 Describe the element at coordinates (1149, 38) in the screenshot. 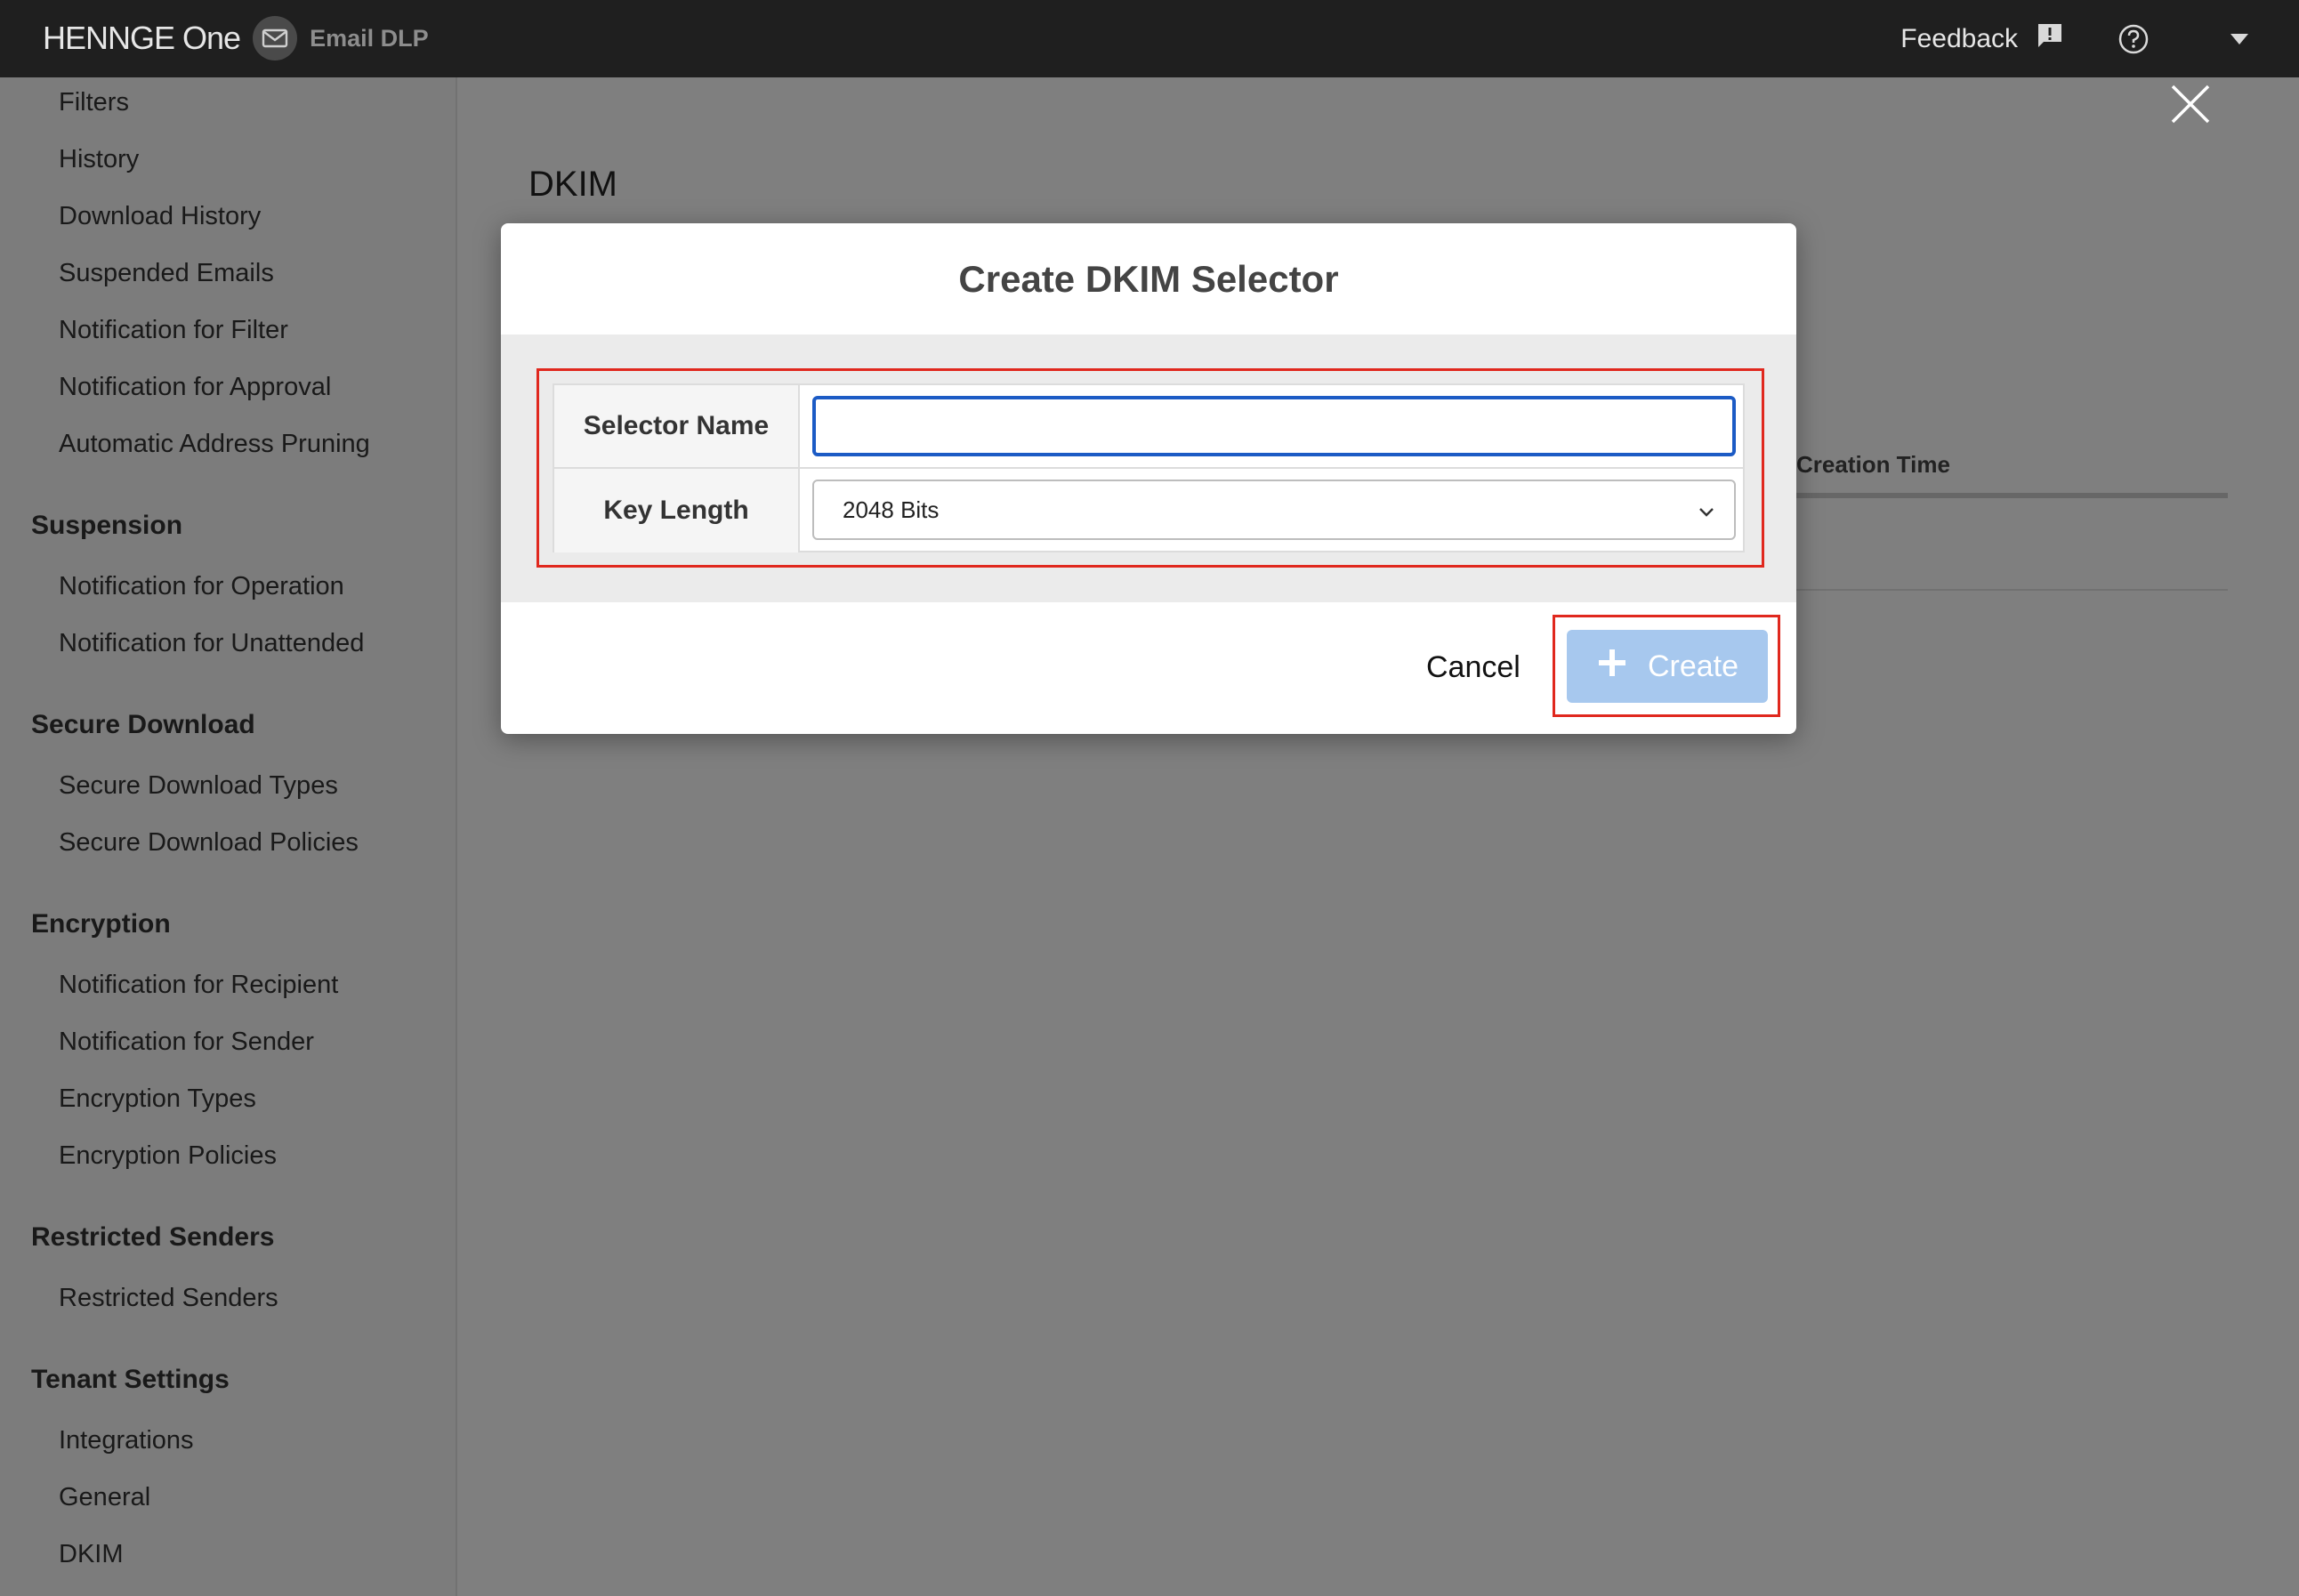

I see `top-bar: HENNGE One Email DLP Feedback` at that location.